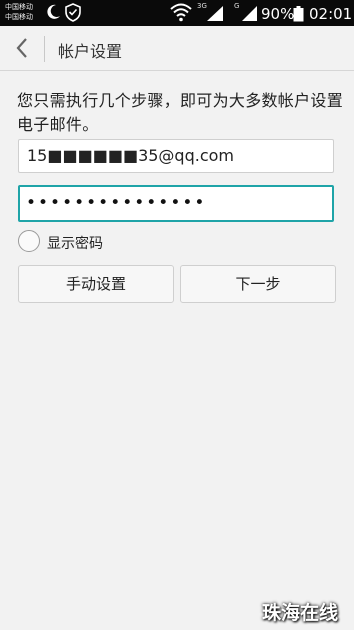 This screenshot has width=354, height=630. I want to click on password-field: •••••••••••••••, so click(176, 203).